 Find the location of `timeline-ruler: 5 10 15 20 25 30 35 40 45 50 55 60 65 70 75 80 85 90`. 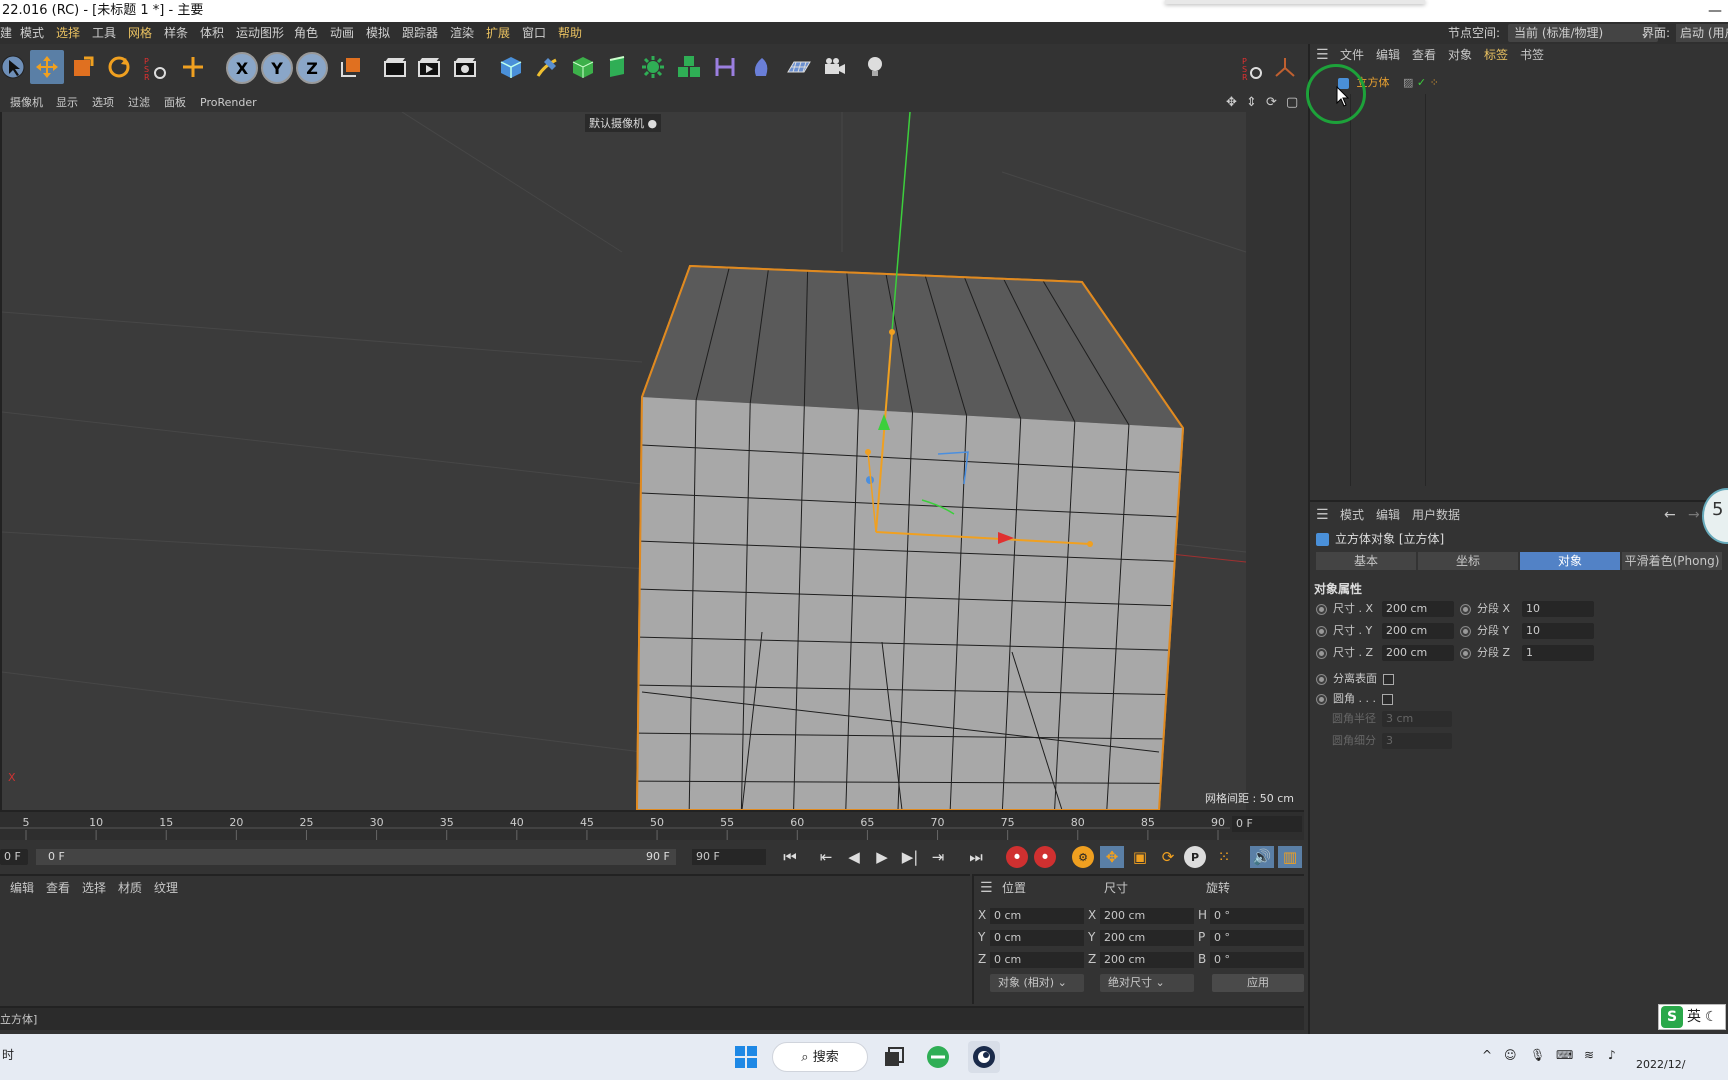

timeline-ruler: 5 10 15 20 25 30 35 40 45 50 55 60 65 70 75 80 85 90 is located at coordinates (652, 825).